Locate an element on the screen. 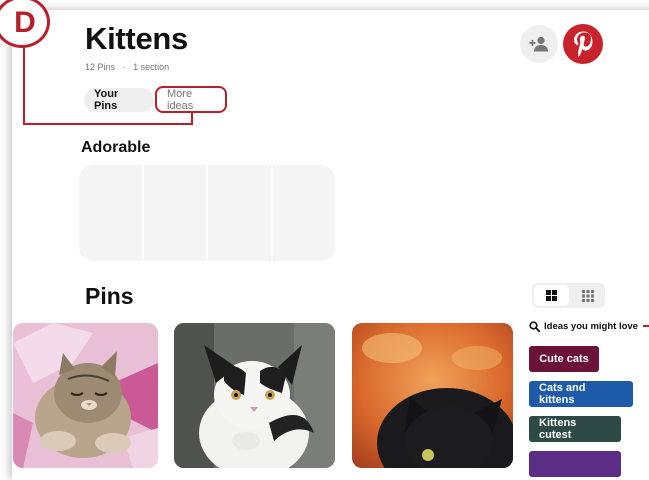  kitten-photo-sleeping-tabby is located at coordinates (85, 395).